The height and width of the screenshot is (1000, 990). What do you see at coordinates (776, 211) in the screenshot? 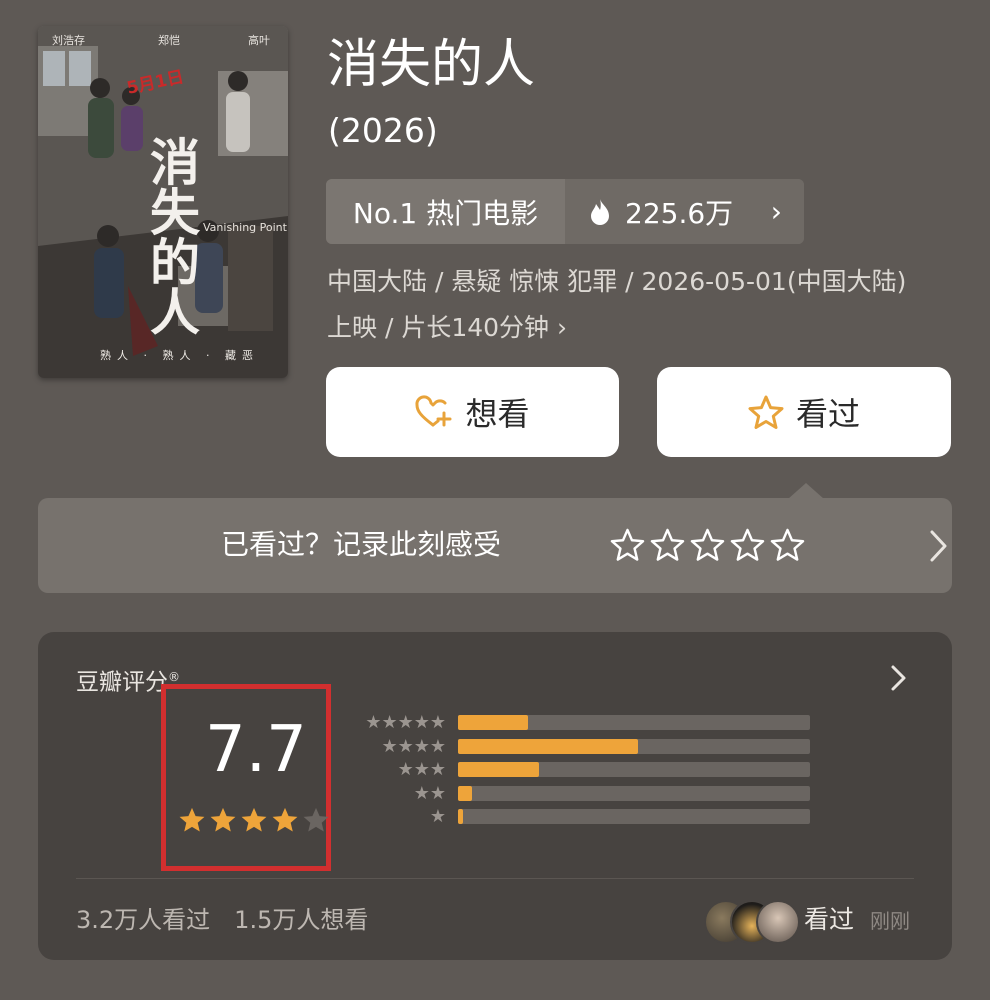
I see `chevron-right-icon: ›` at bounding box center [776, 211].